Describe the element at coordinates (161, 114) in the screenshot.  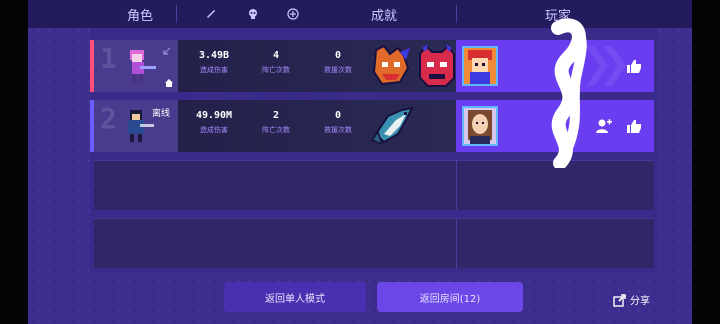
I see `offline-status: 离线` at that location.